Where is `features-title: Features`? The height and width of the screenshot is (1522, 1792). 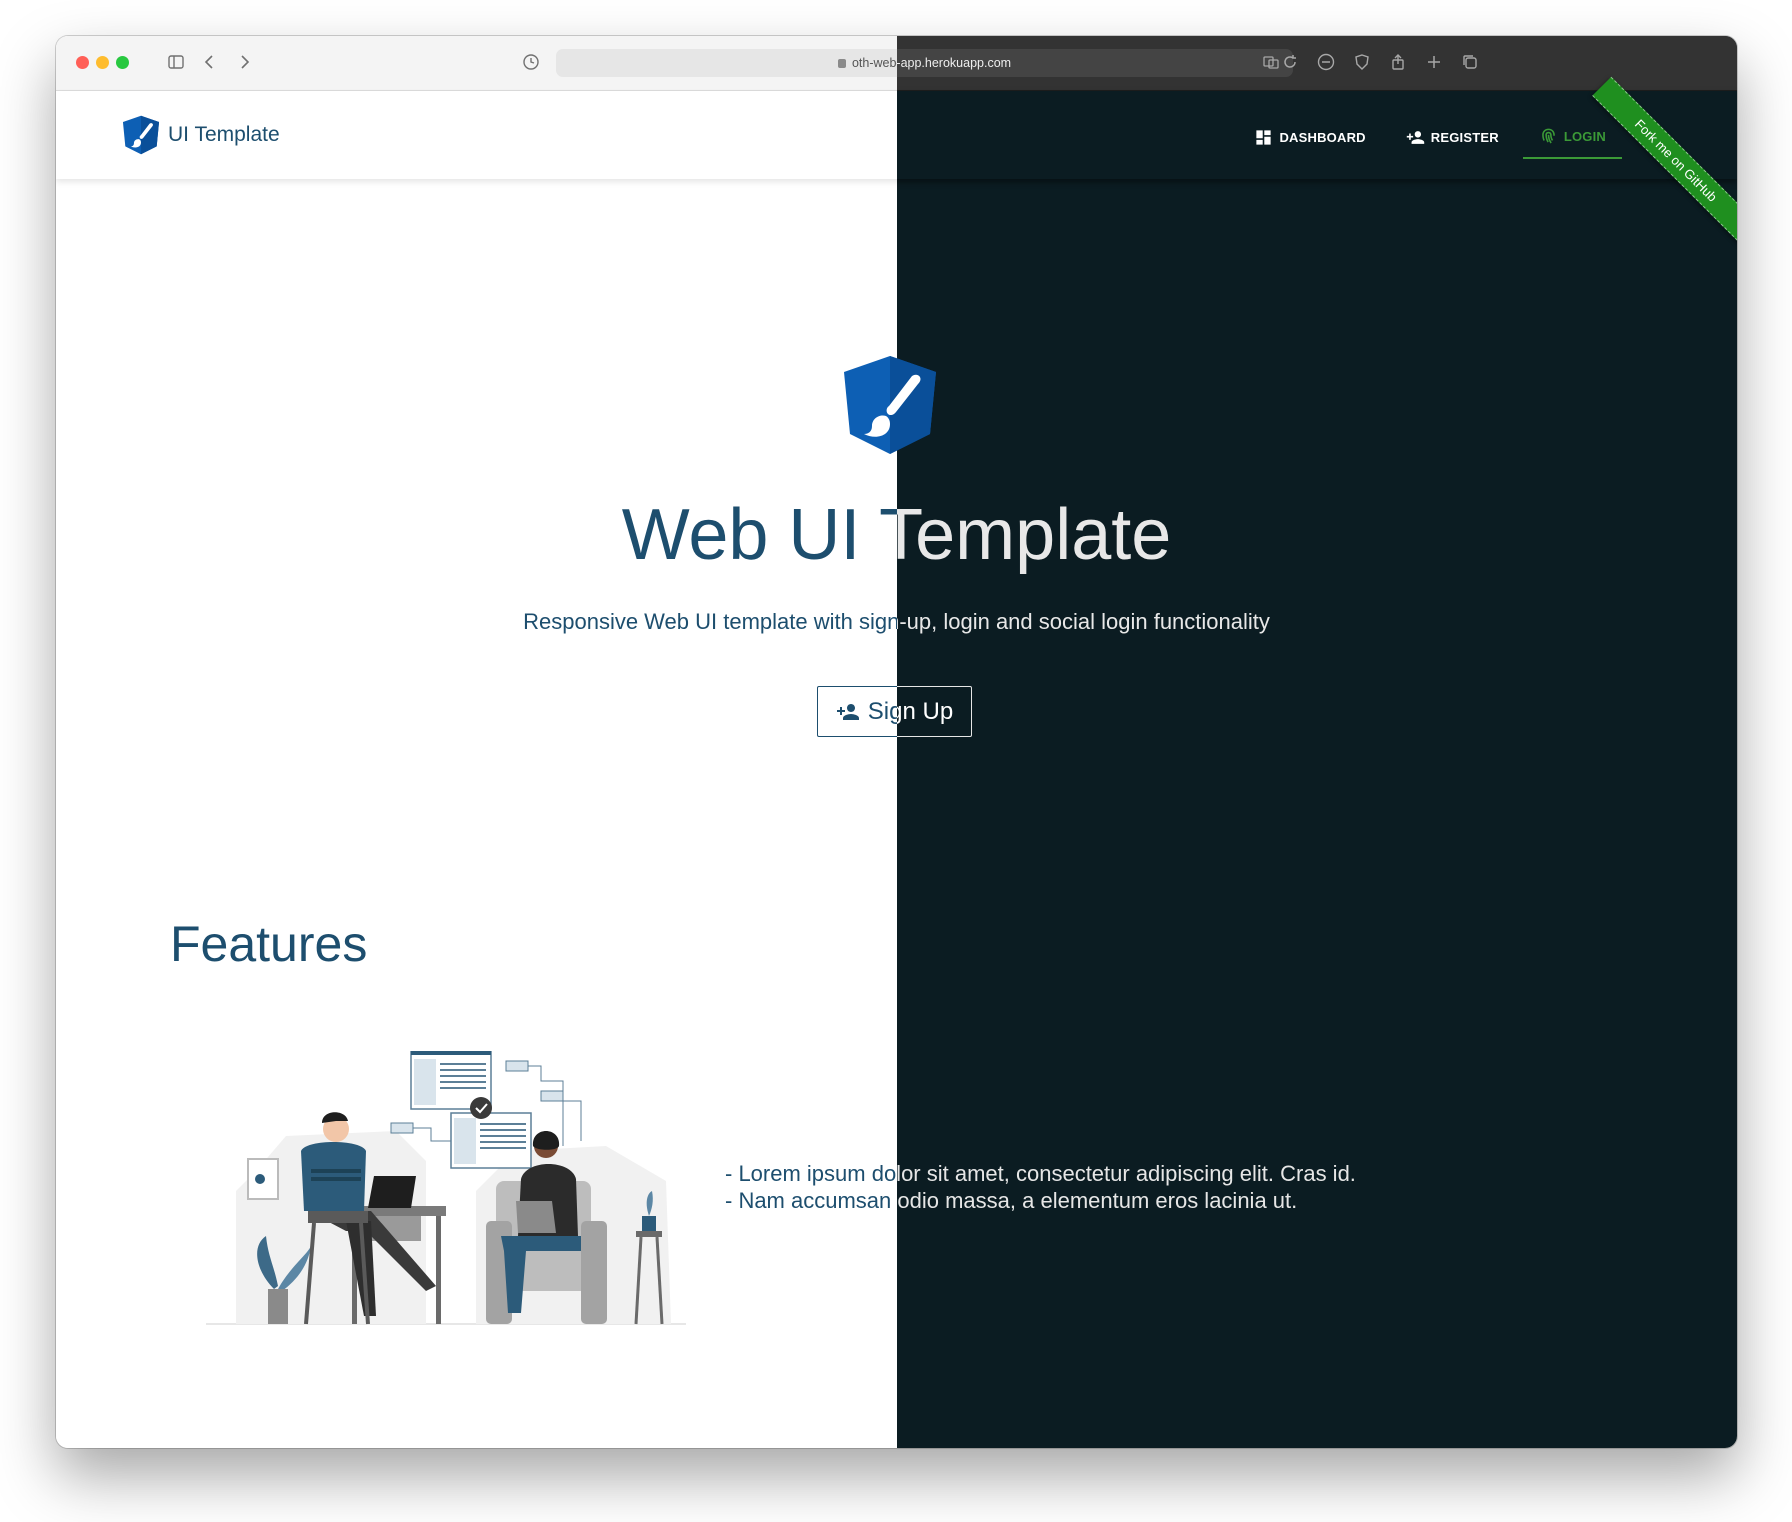 features-title: Features is located at coordinates (269, 944).